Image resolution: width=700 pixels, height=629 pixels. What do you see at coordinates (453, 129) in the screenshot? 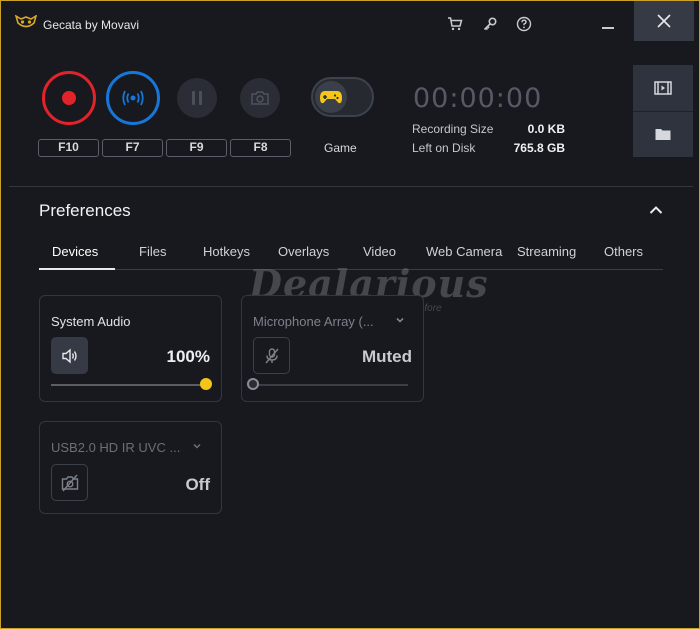
I see `recording-size-label: Recording Size` at bounding box center [453, 129].